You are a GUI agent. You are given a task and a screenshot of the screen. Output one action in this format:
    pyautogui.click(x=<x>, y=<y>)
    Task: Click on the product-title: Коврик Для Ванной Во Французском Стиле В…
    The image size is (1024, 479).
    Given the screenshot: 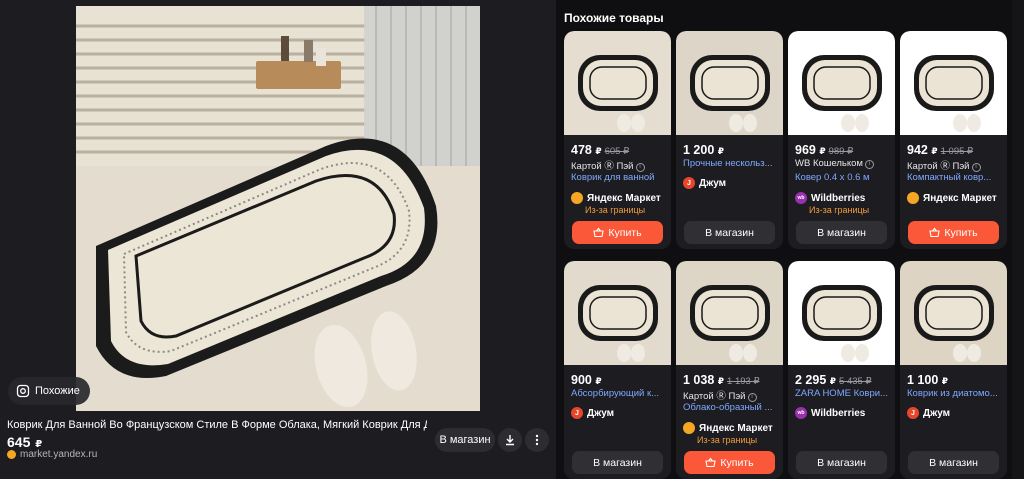 What is the action you would take?
    pyautogui.click(x=217, y=425)
    